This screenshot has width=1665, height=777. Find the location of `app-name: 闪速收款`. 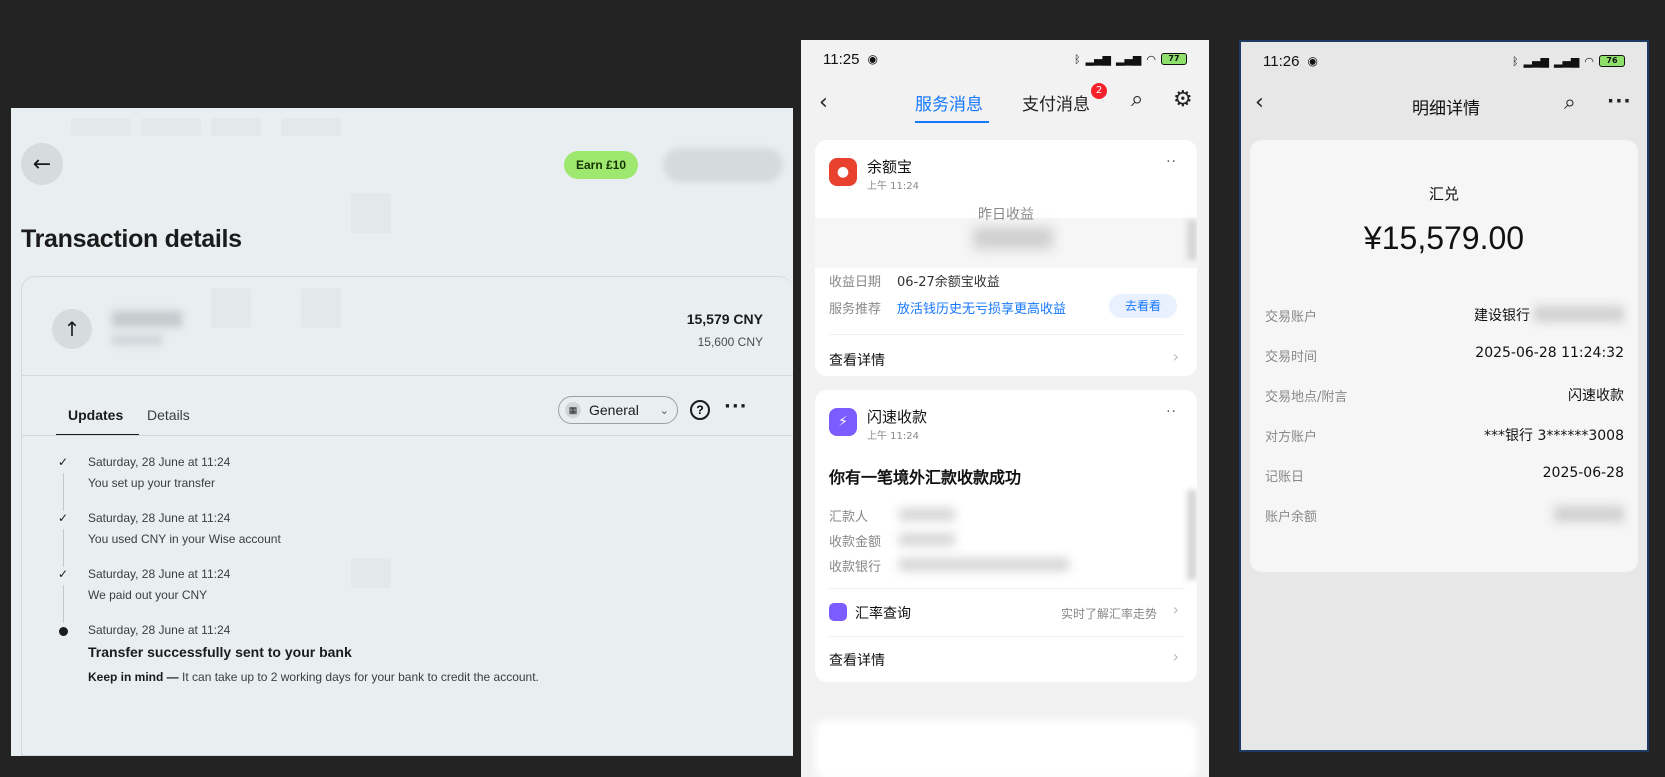

app-name: 闪速收款 is located at coordinates (897, 417).